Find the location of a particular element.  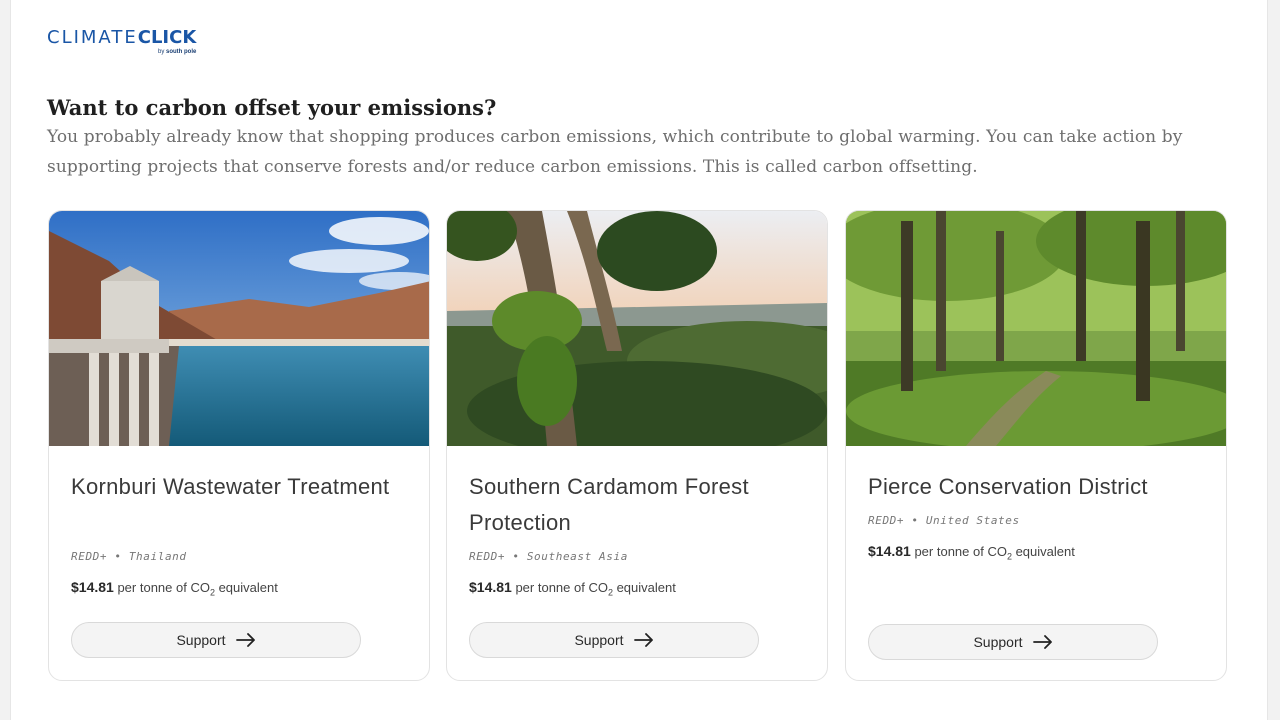

south-pole-logo: south pole is located at coordinates (181, 52).